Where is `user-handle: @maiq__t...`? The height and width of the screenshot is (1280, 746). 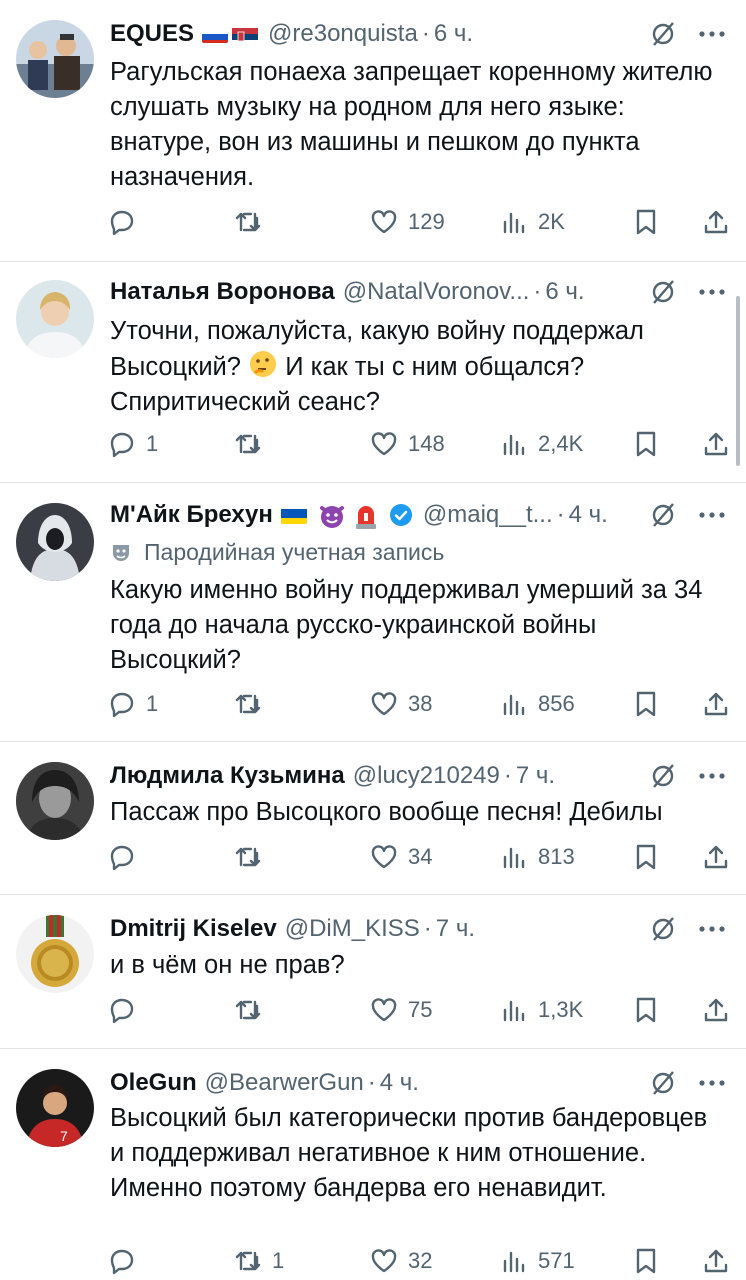 user-handle: @maiq__t... is located at coordinates (488, 515).